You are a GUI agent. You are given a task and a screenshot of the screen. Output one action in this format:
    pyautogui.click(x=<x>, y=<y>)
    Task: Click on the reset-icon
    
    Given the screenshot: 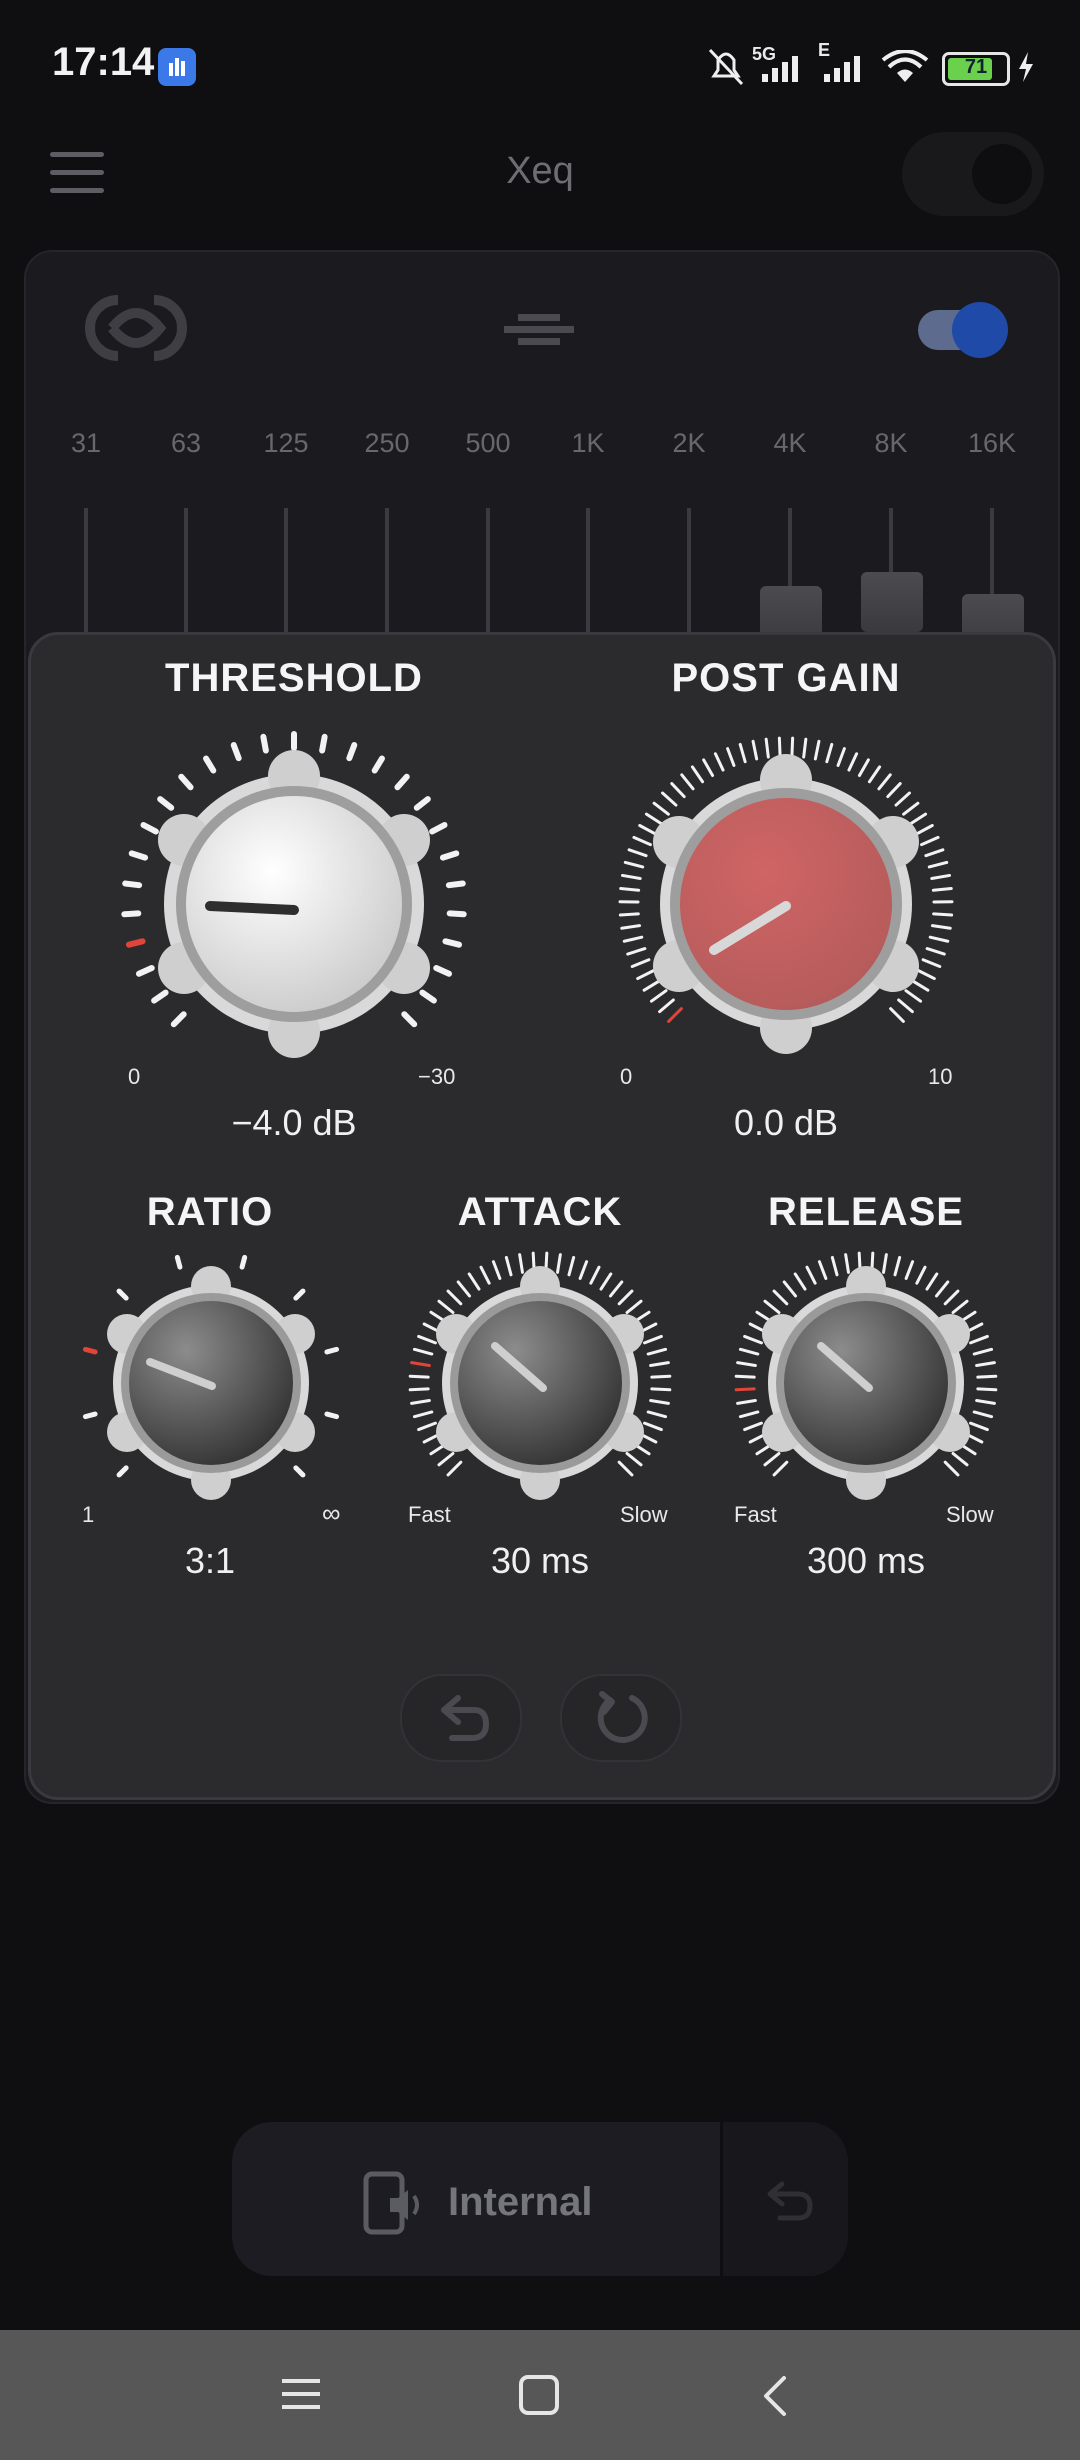 What is the action you would take?
    pyautogui.click(x=622, y=1717)
    